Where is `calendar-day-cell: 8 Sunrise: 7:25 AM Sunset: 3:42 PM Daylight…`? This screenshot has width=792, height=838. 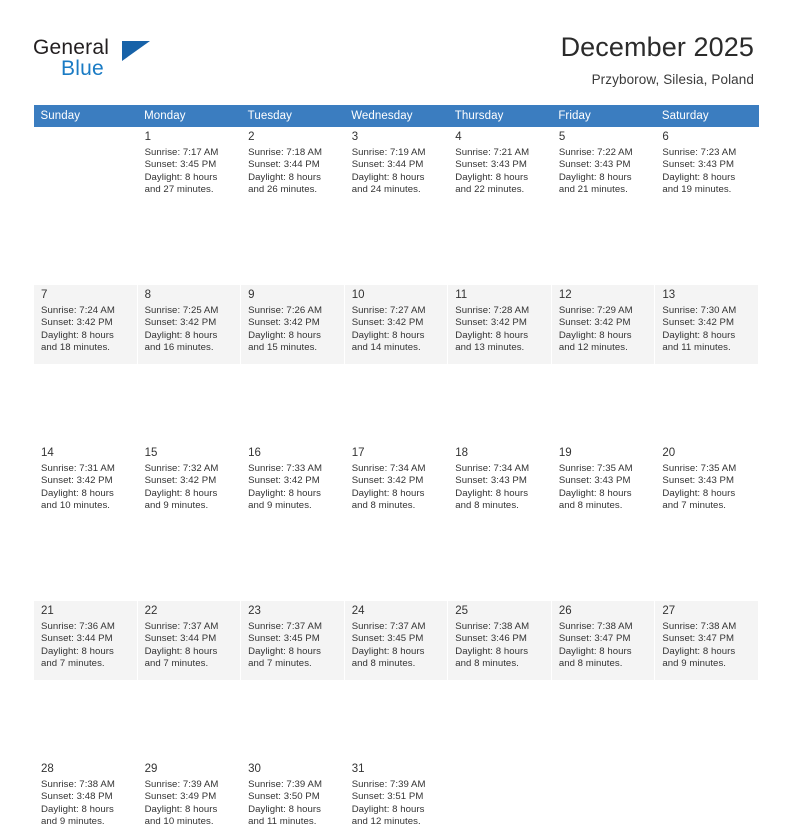 calendar-day-cell: 8 Sunrise: 7:25 AM Sunset: 3:42 PM Daylight… is located at coordinates (189, 324).